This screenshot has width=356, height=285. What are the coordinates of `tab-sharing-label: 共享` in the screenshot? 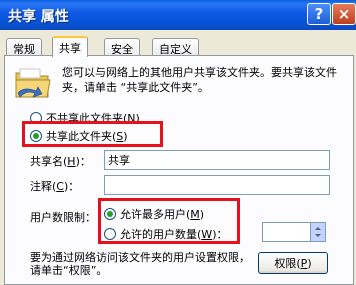 It's located at (70, 48).